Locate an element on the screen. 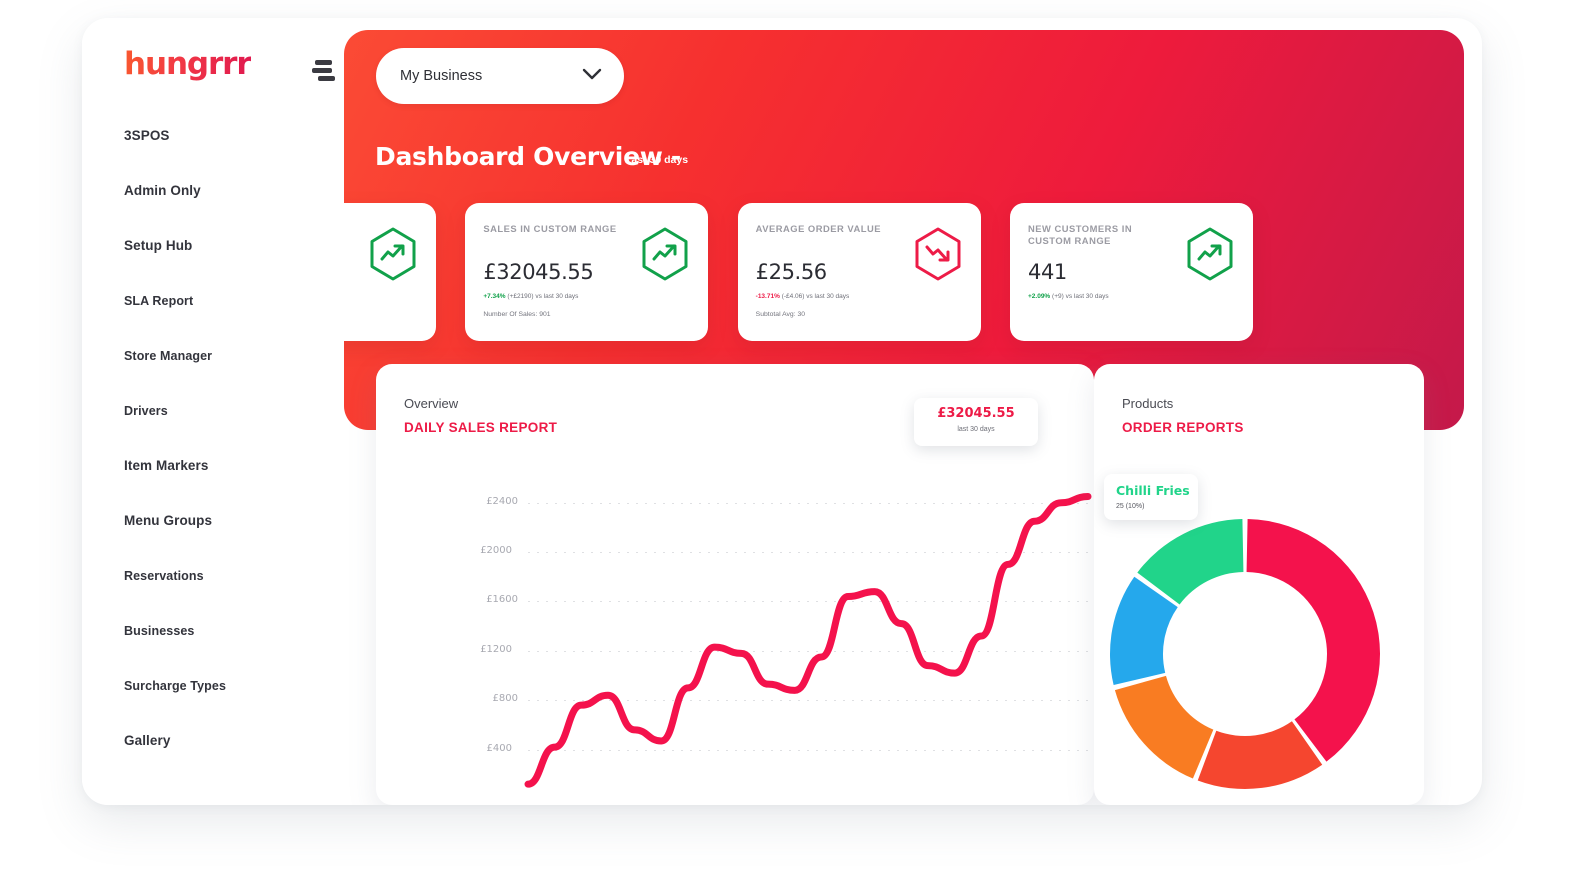 The image size is (1575, 891). kpi-title: AVERAGE ORDER VALUE is located at coordinates (818, 228).